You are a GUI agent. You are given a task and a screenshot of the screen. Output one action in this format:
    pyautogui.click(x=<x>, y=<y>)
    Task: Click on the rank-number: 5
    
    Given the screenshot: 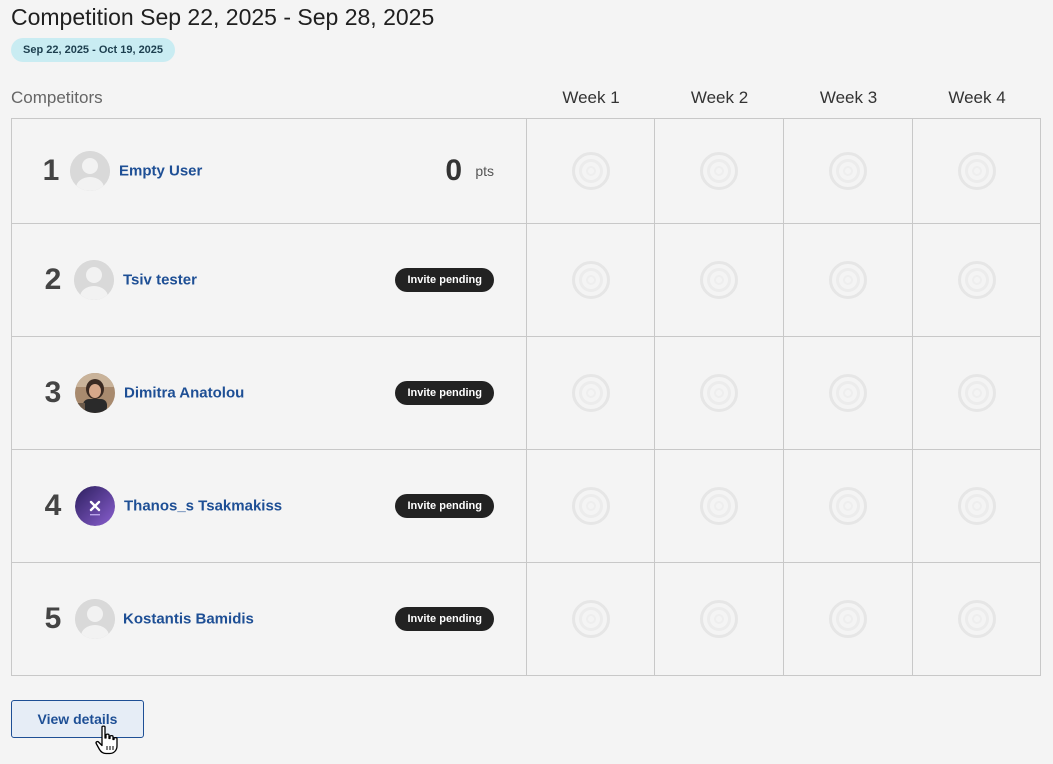 What is the action you would take?
    pyautogui.click(x=53, y=618)
    